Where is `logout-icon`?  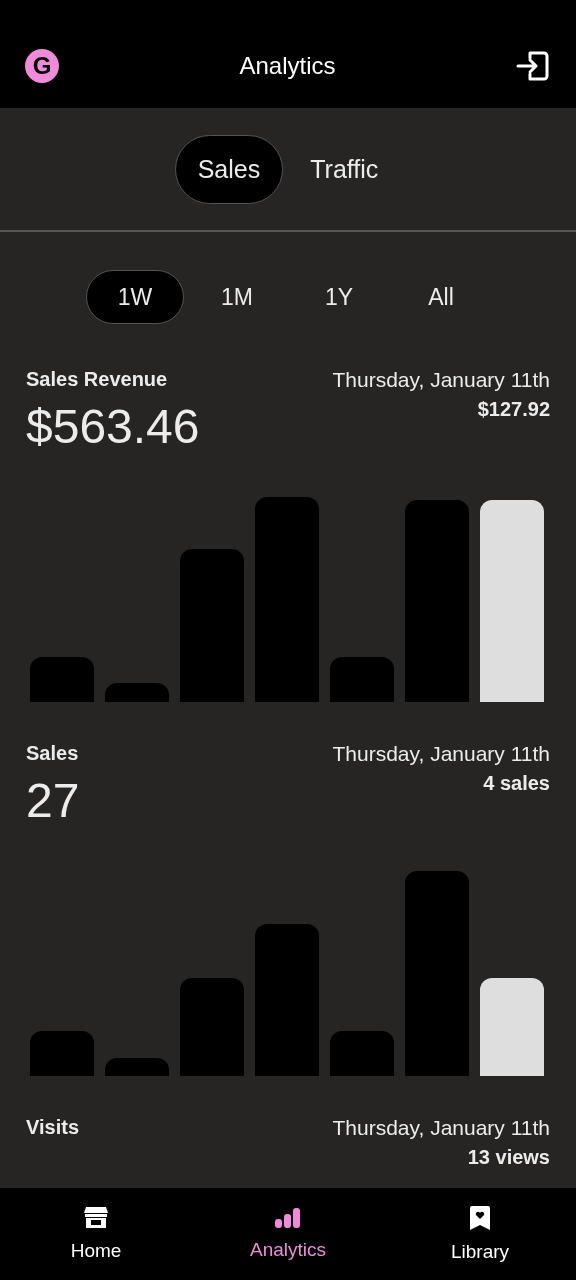
logout-icon is located at coordinates (533, 66).